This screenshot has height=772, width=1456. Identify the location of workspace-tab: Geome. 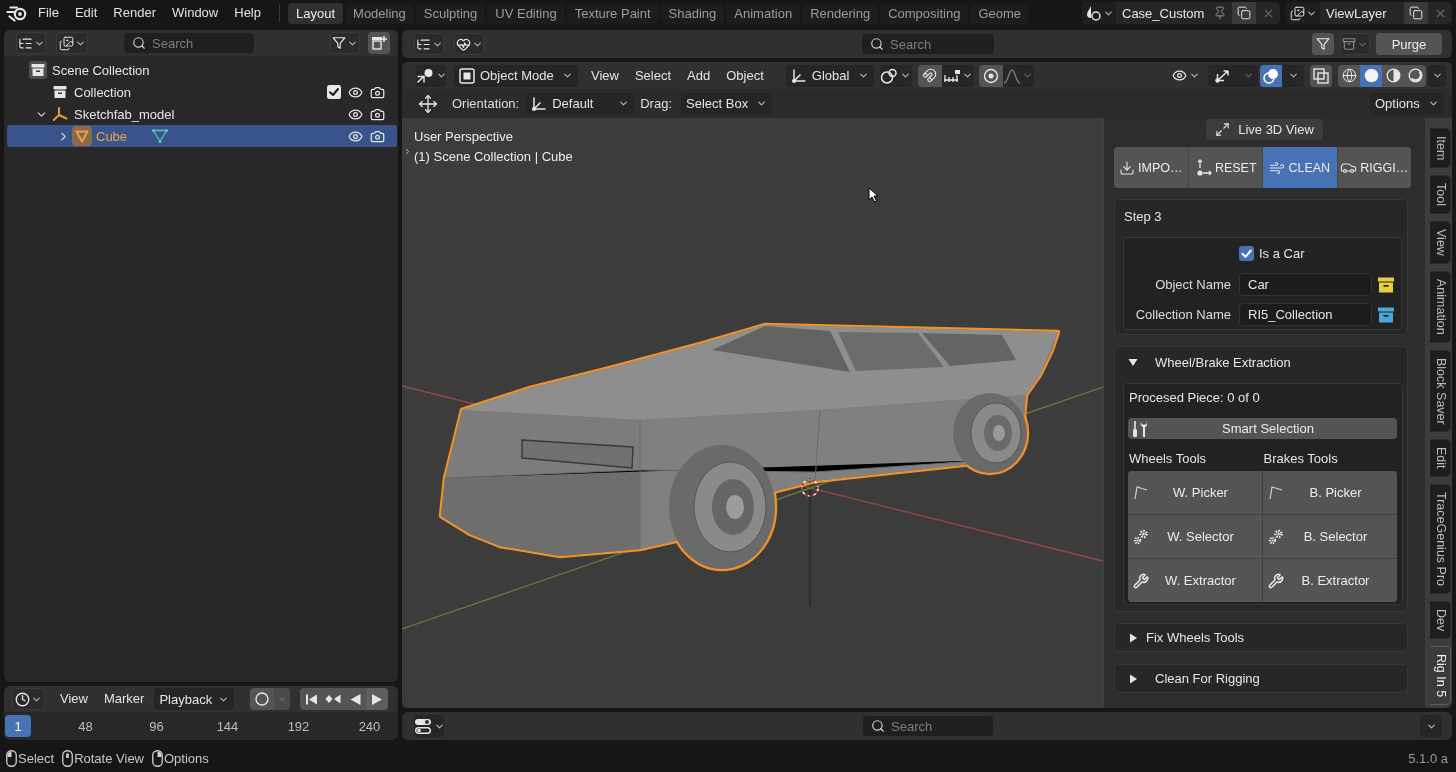
(1000, 13).